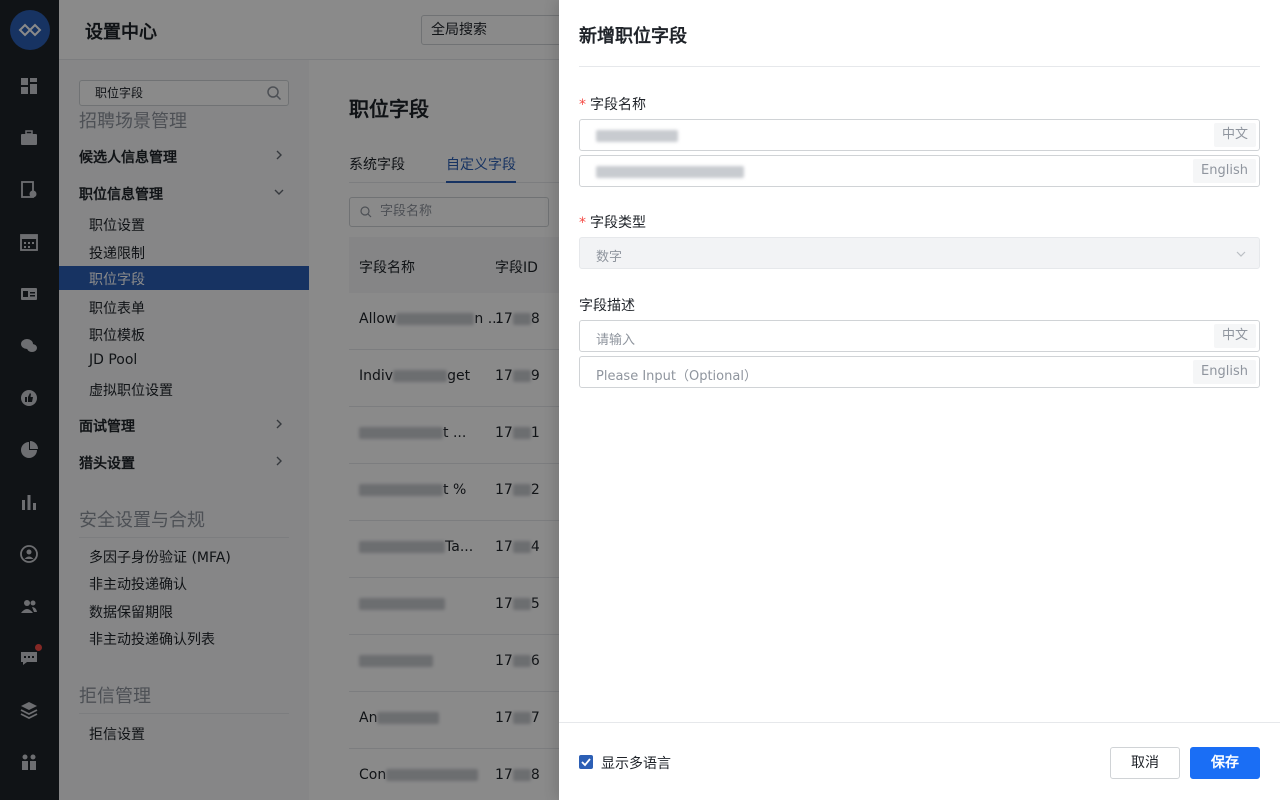 The width and height of the screenshot is (1280, 800). Describe the element at coordinates (1145, 763) in the screenshot. I see `cancel-button: 取消` at that location.